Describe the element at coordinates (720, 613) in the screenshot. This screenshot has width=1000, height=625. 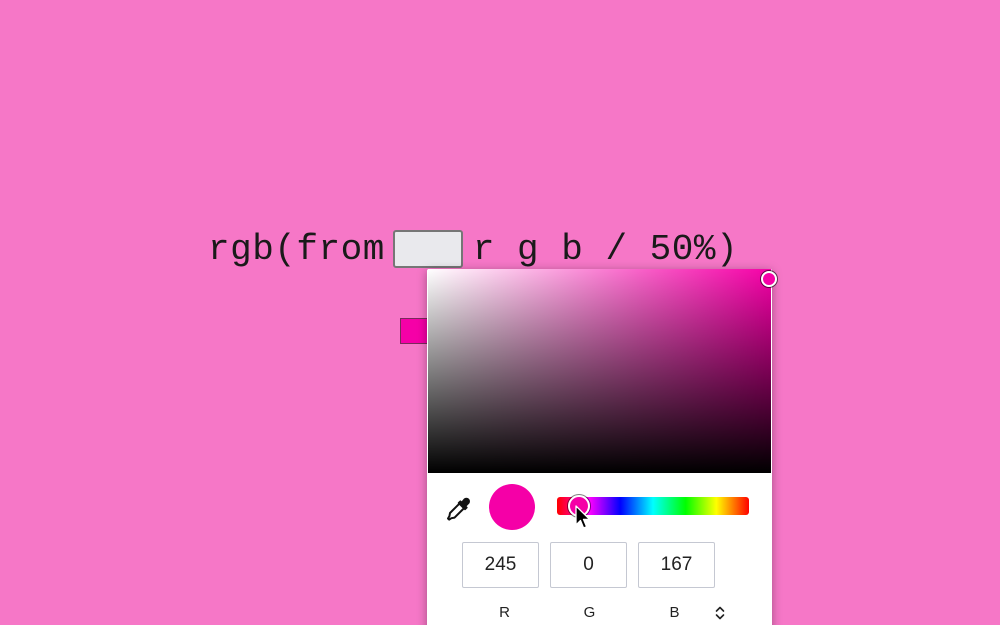
I see `up-down-chevron-icon` at that location.